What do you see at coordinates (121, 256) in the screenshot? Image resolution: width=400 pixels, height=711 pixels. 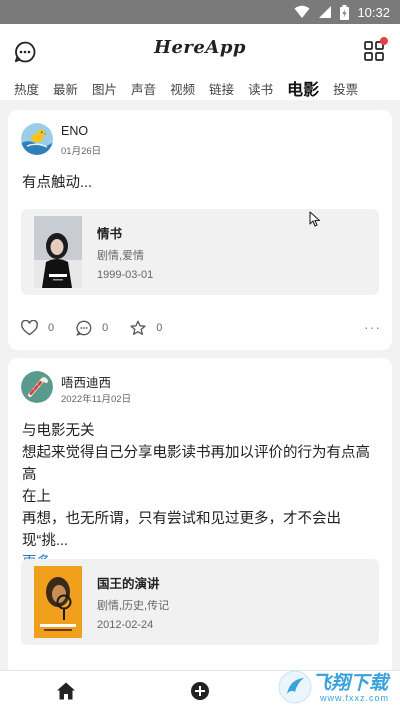 I see `movie-genre: 剧情,爱情` at bounding box center [121, 256].